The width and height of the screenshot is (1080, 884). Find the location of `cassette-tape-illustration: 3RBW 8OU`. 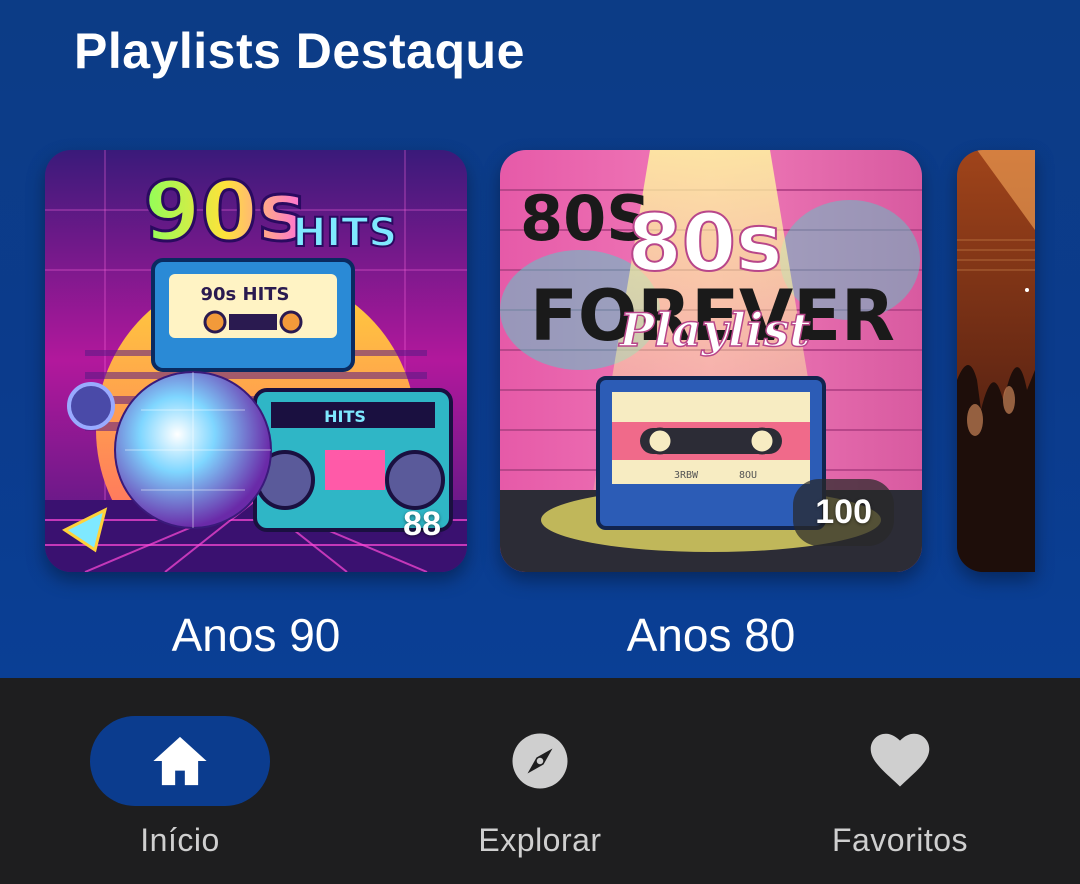

cassette-tape-illustration: 3RBW 8OU is located at coordinates (711, 453).